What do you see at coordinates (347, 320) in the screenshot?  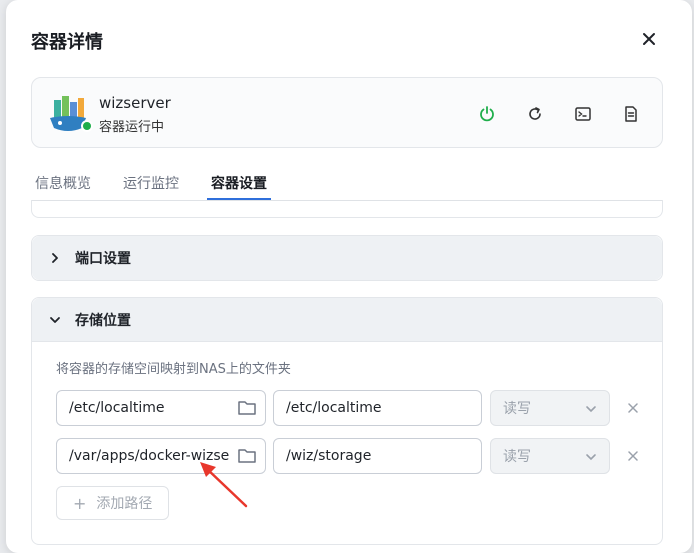 I see `storage-header: 存储位置` at bounding box center [347, 320].